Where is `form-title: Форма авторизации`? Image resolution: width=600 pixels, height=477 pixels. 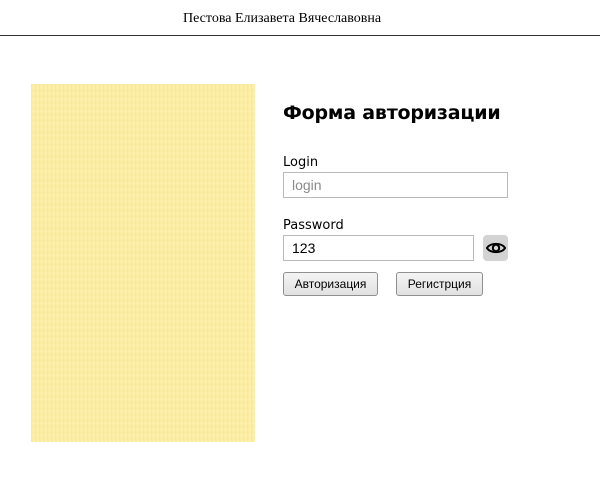 form-title: Форма авторизации is located at coordinates (392, 113).